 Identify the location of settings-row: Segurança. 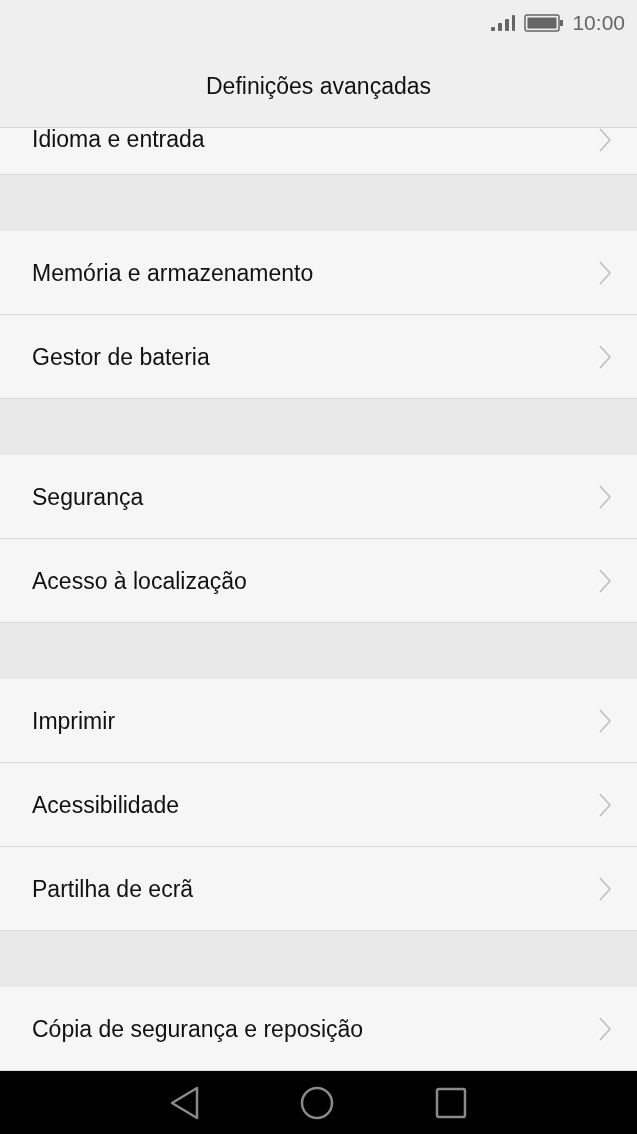
(318, 497).